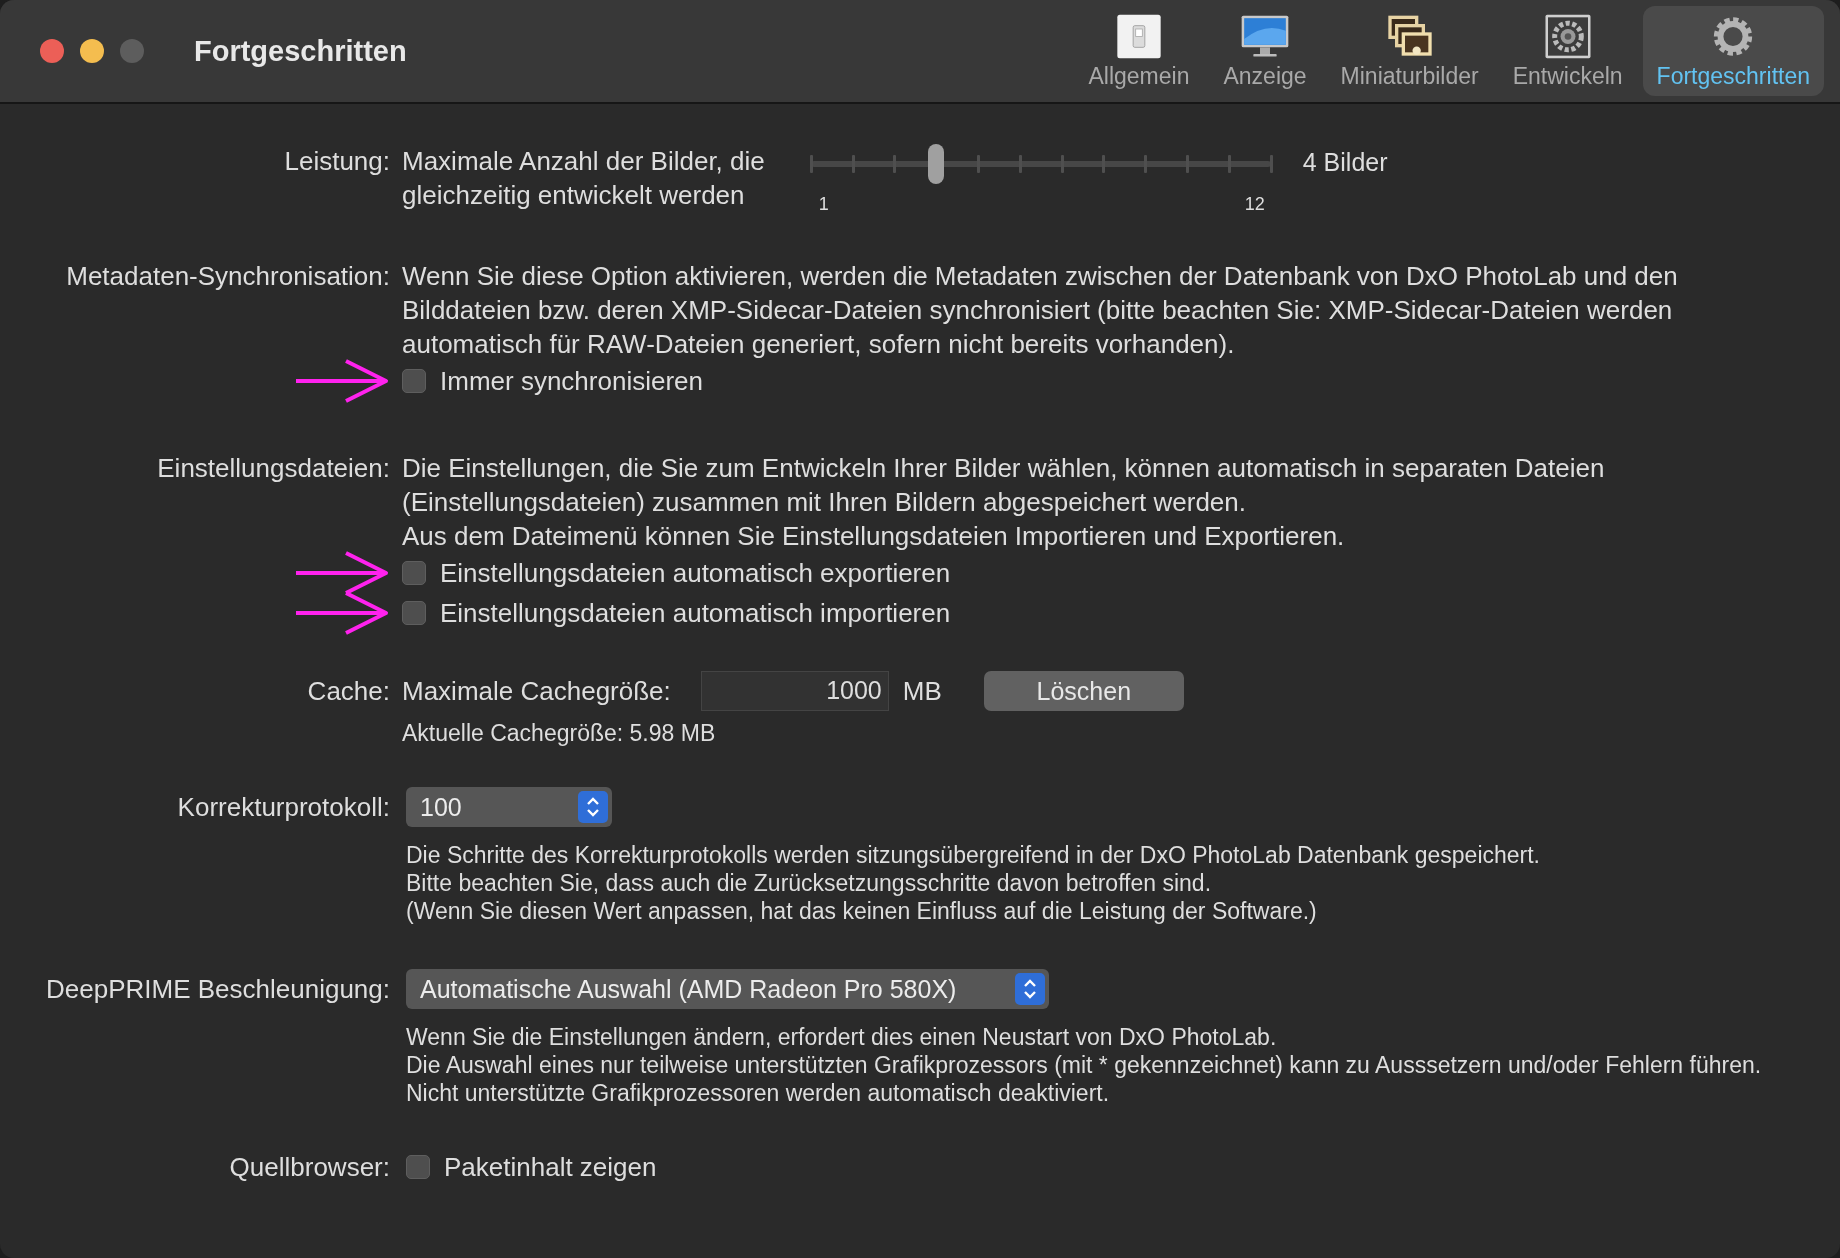 Image resolution: width=1840 pixels, height=1258 pixels. What do you see at coordinates (348, 691) in the screenshot?
I see `section-label: Cache:` at bounding box center [348, 691].